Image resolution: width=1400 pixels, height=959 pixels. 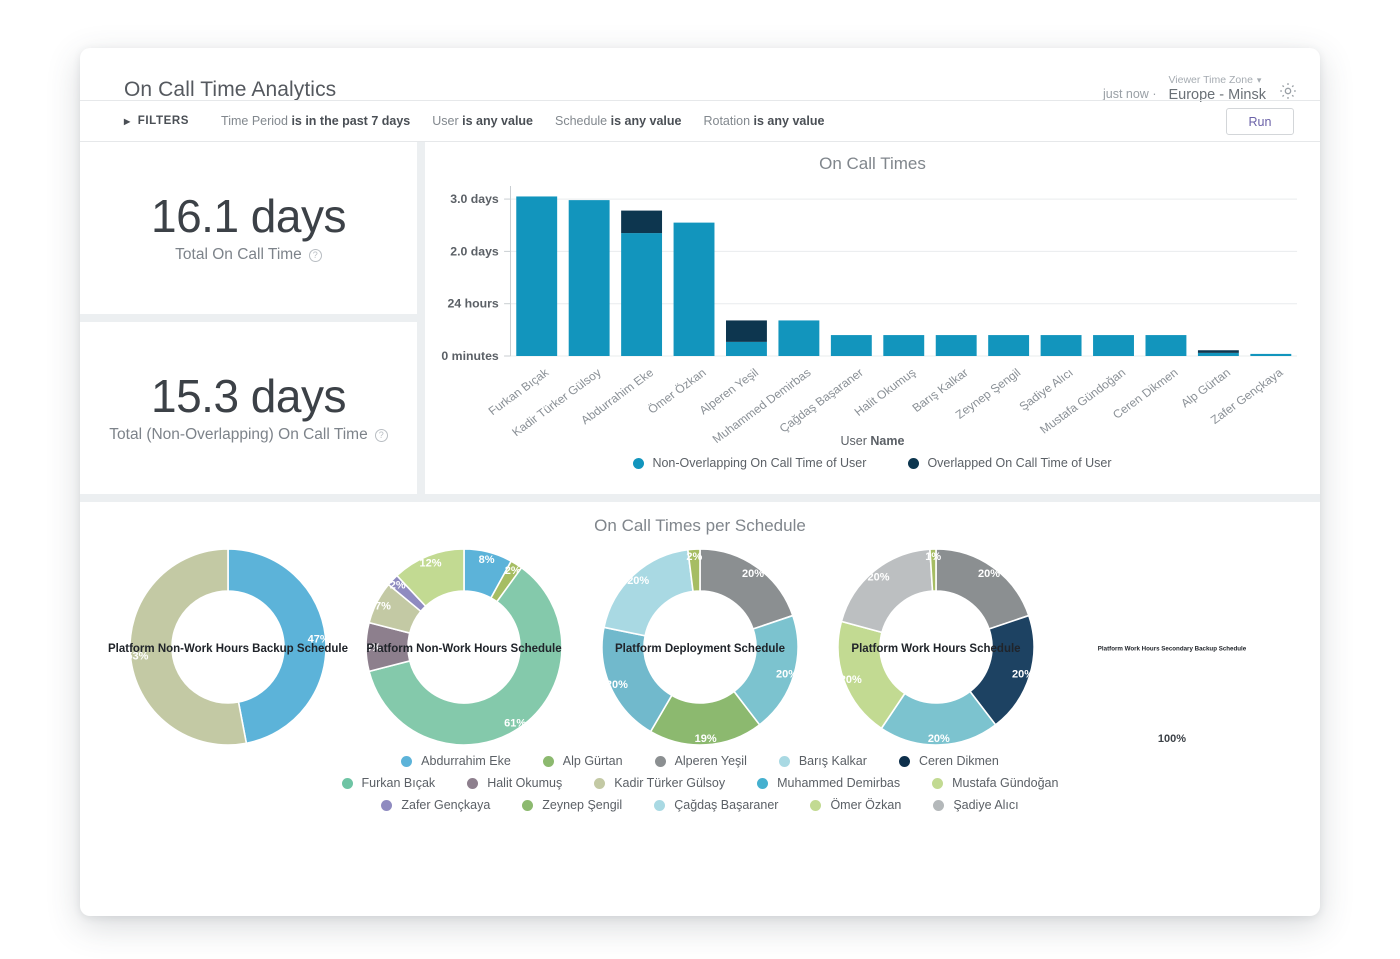 I want to click on donut-slice-label: 19%, so click(x=706, y=739).